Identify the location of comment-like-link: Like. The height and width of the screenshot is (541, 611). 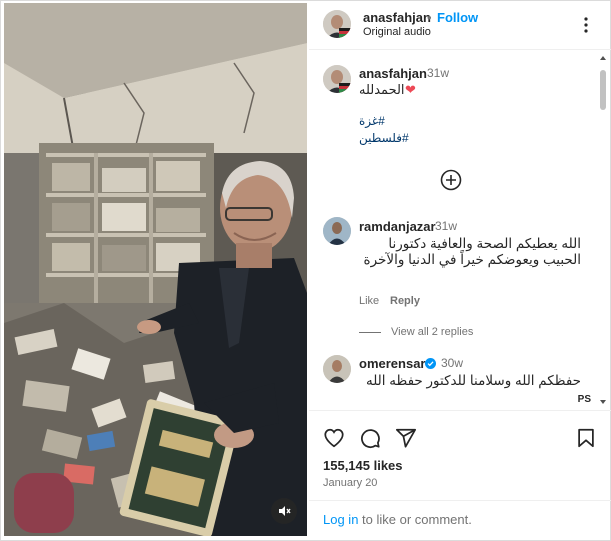
(369, 301).